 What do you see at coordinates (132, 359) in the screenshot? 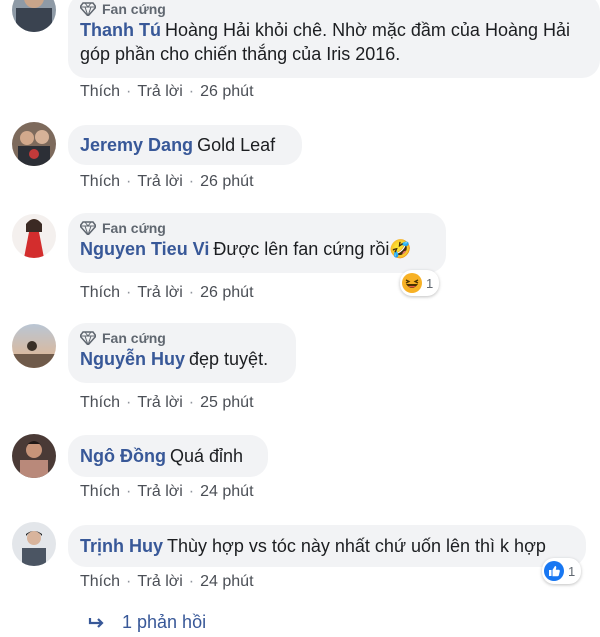
I see `comment-author: Nguyễn Huy` at bounding box center [132, 359].